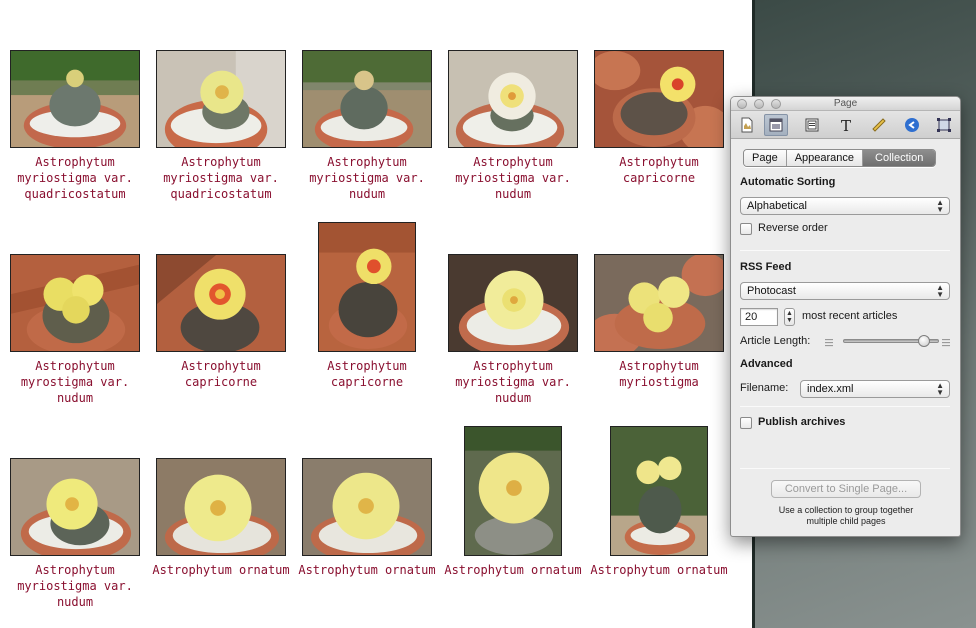  I want to click on article-length-slider-knob, so click(923, 341).